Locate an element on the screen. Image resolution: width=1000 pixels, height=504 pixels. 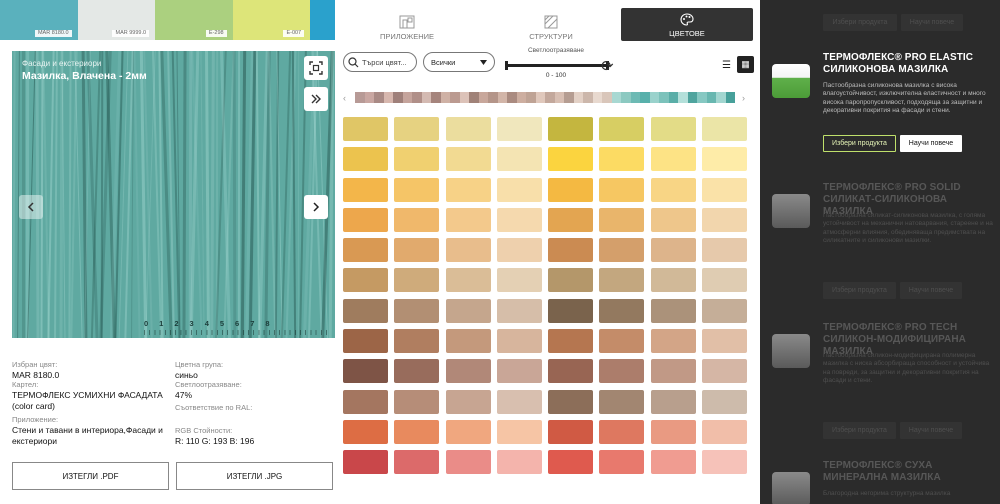
fullscreen-button is located at coordinates (316, 68).